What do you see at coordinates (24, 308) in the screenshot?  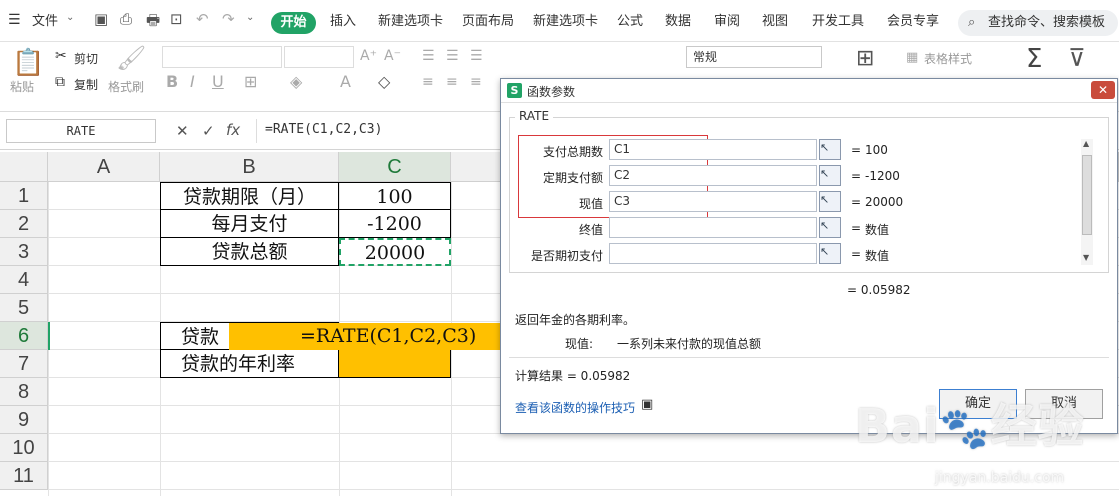 I see `row-header: 5` at bounding box center [24, 308].